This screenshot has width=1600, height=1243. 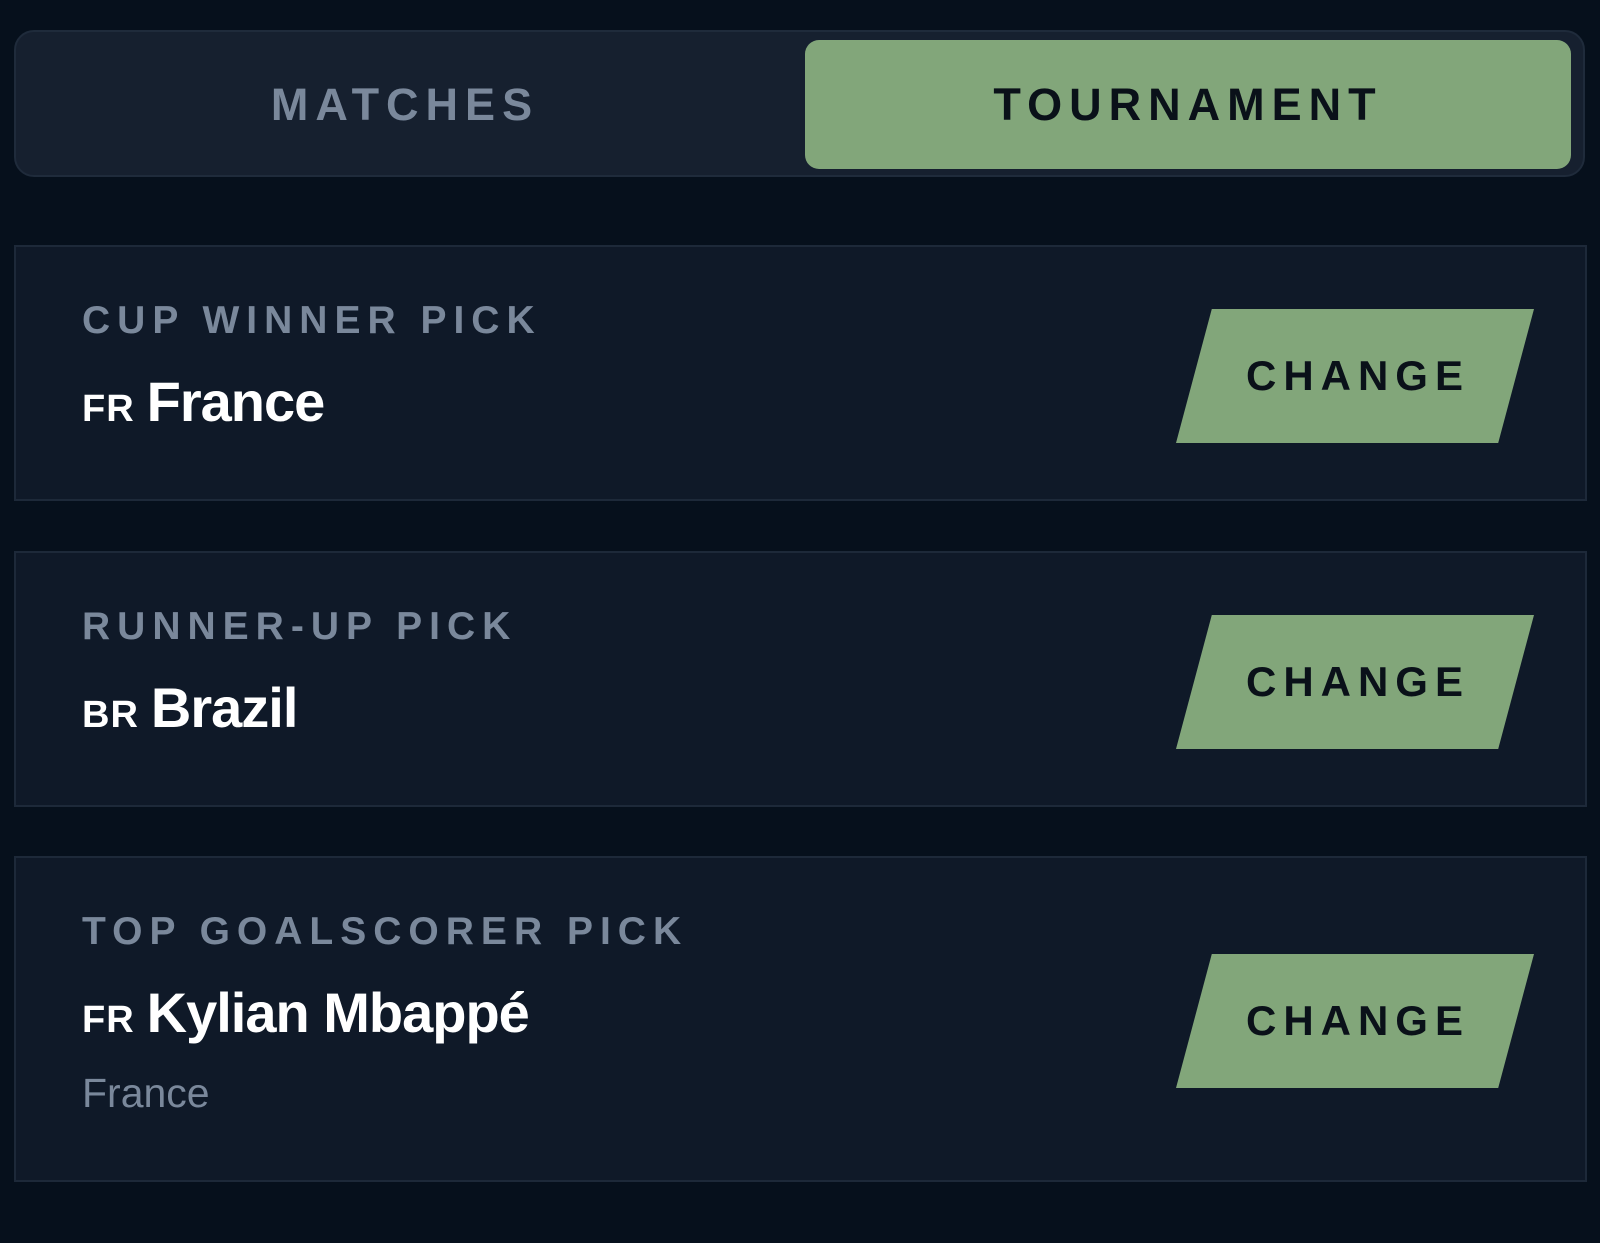 I want to click on top-goalscorer-label: TOP GOALSCORER PICK, so click(x=385, y=931).